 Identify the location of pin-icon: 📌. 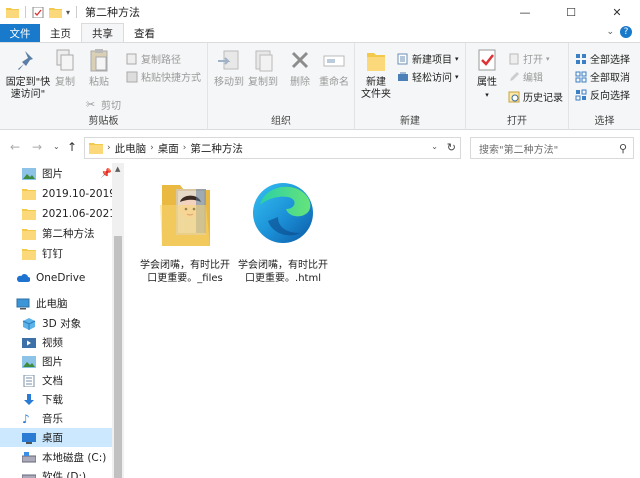
(106, 174).